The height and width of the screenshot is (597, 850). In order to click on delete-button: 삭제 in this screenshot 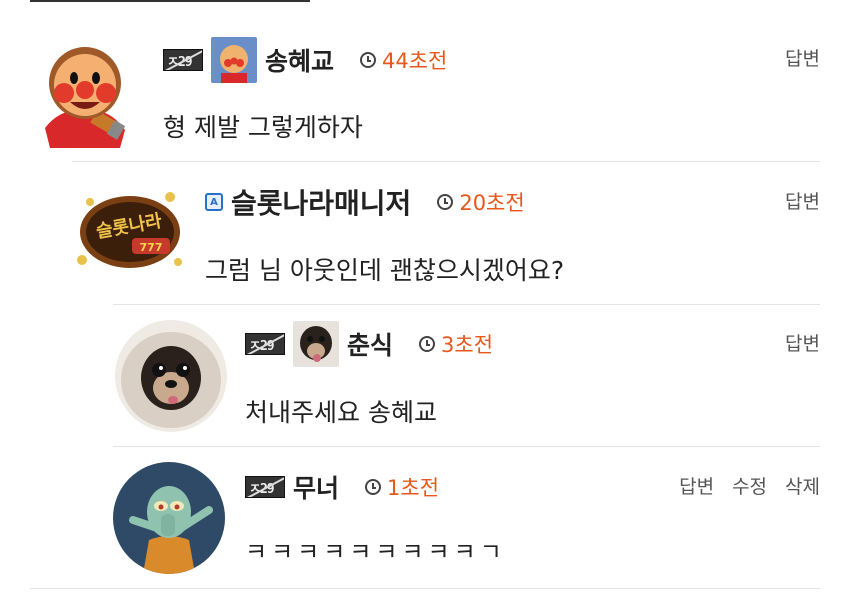, I will do `click(802, 485)`.